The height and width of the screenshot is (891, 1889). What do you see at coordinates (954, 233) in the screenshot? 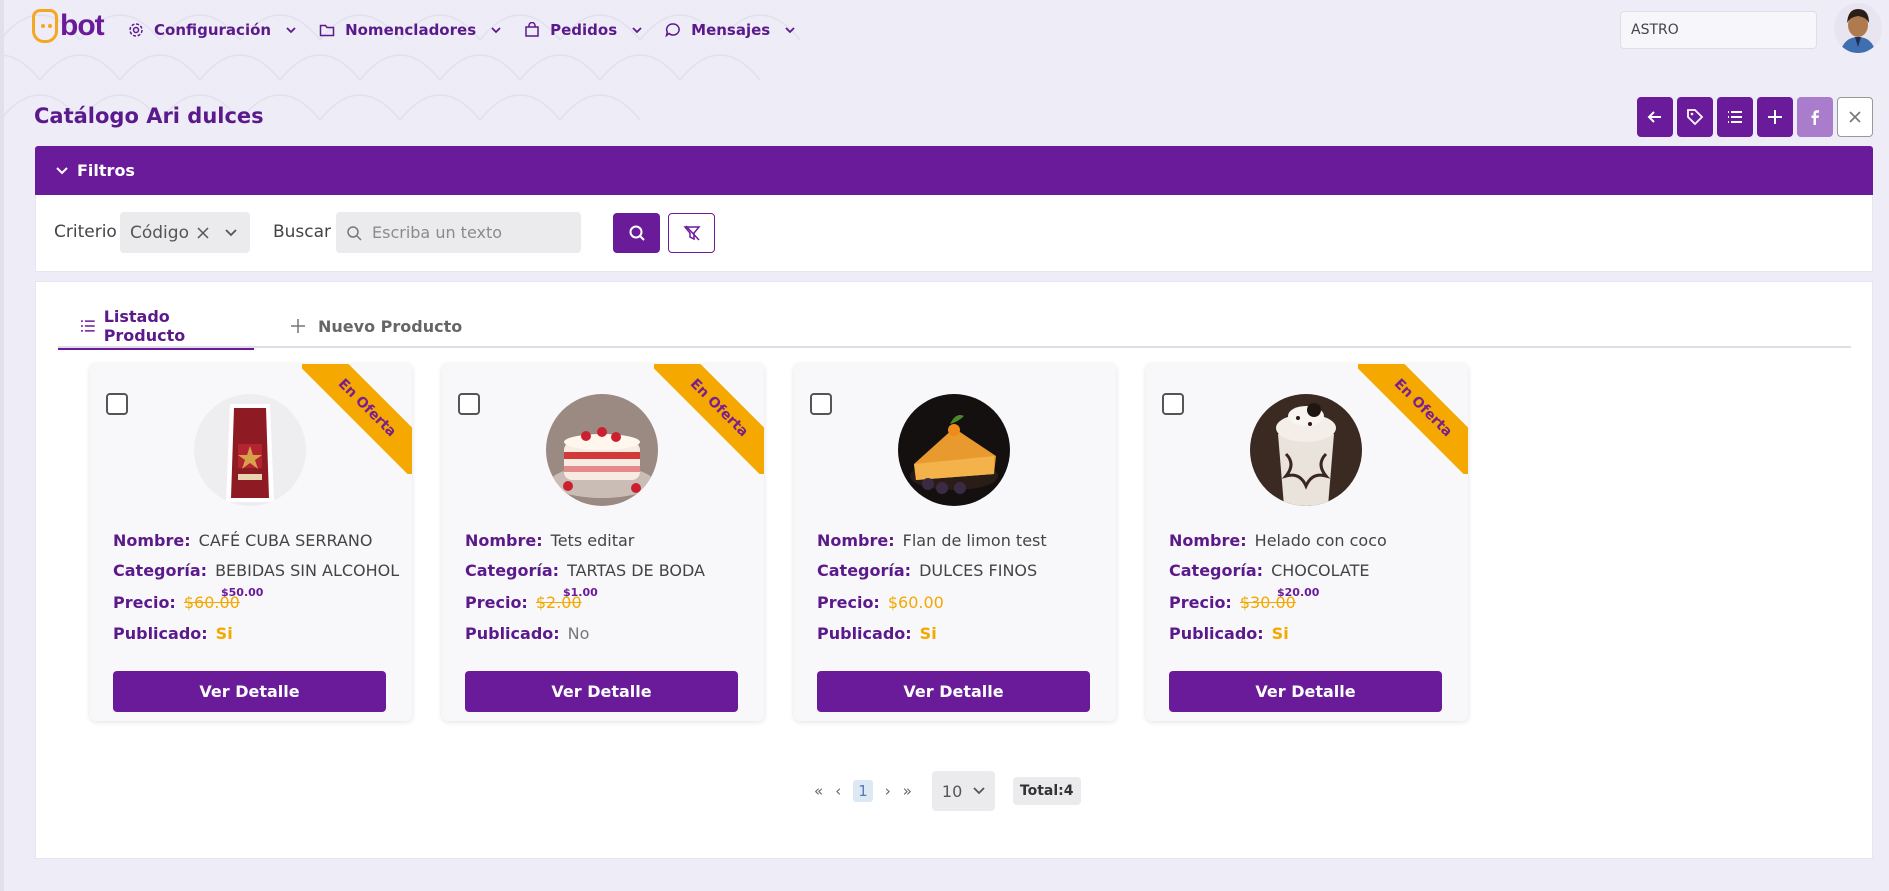
I see `filters-panel: Criterio Código Buscar Escriba un texto` at bounding box center [954, 233].